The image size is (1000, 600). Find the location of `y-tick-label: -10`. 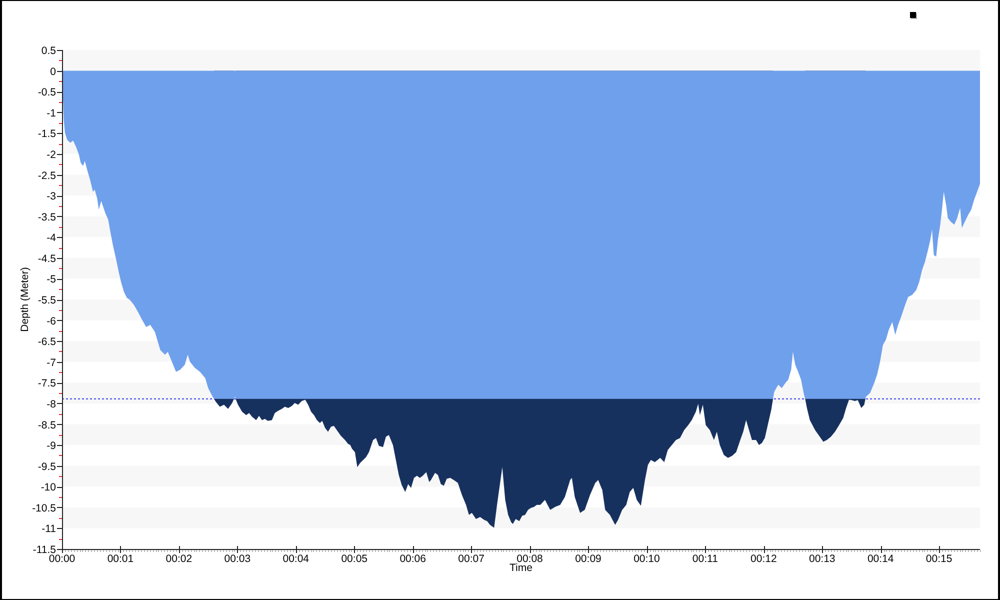

y-tick-label: -10 is located at coordinates (48, 488).